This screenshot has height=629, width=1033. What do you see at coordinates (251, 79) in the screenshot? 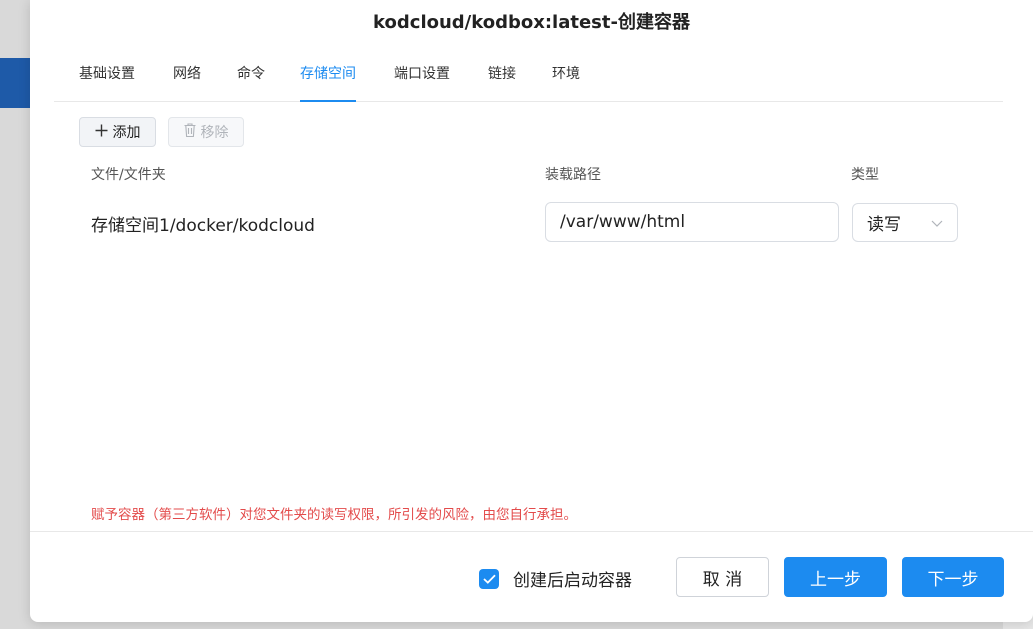
I see `tab-command: 命令` at bounding box center [251, 79].